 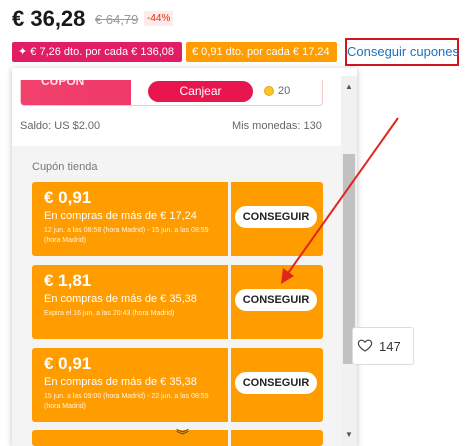 What do you see at coordinates (65, 167) in the screenshot?
I see `store-coupon-heading: Cupón tienda` at bounding box center [65, 167].